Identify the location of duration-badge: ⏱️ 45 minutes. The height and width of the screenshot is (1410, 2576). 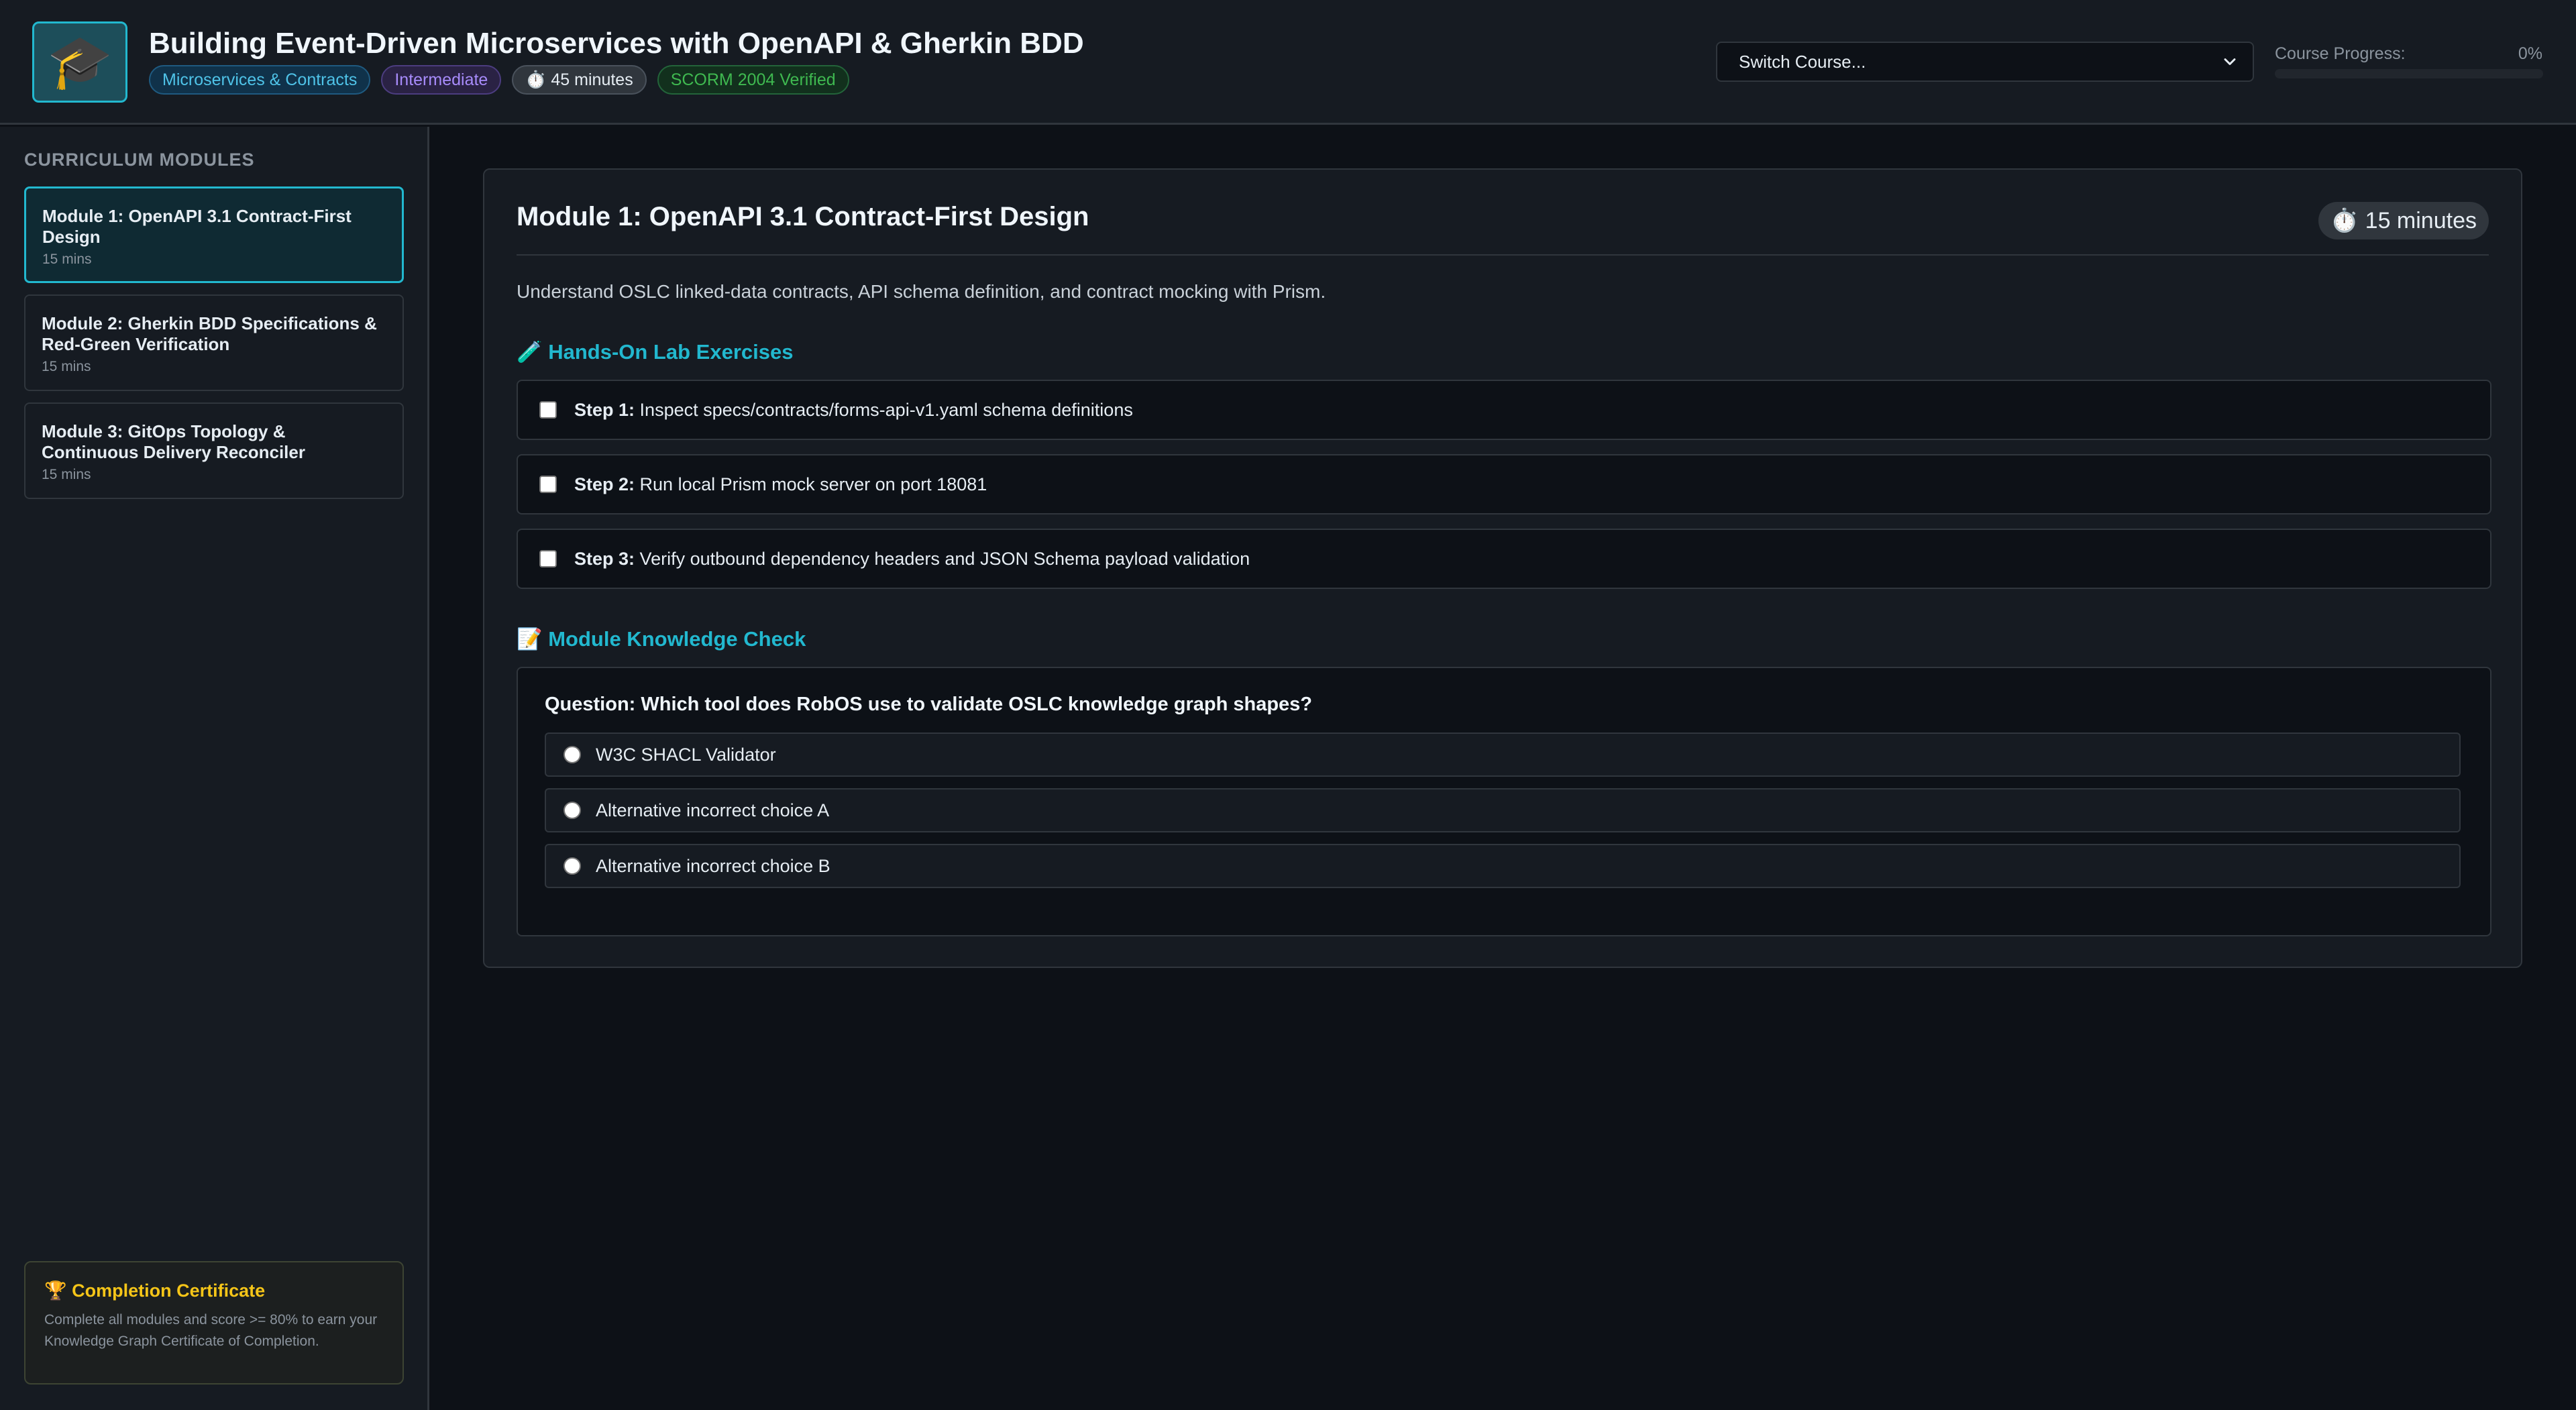
(579, 80).